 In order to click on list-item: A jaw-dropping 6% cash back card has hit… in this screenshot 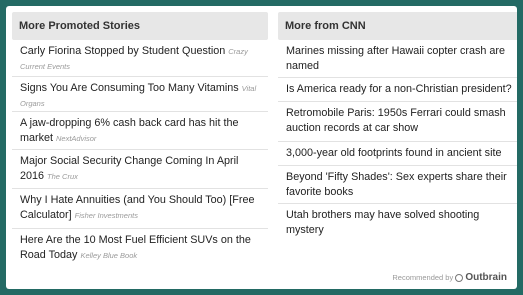, I will do `click(140, 131)`.